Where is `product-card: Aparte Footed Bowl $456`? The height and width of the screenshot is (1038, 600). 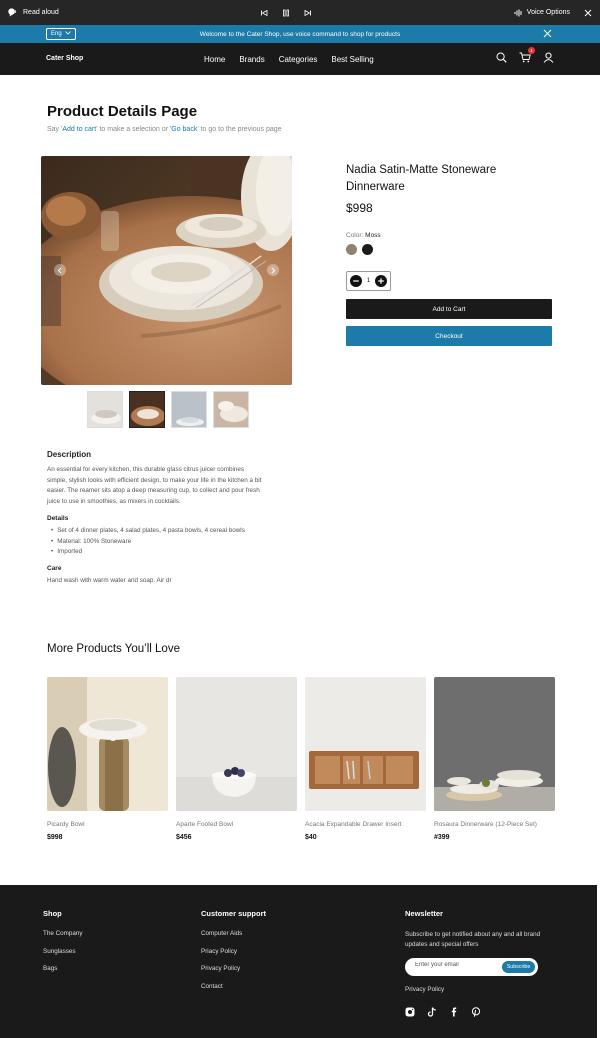 product-card: Aparte Footed Bowl $456 is located at coordinates (236, 759).